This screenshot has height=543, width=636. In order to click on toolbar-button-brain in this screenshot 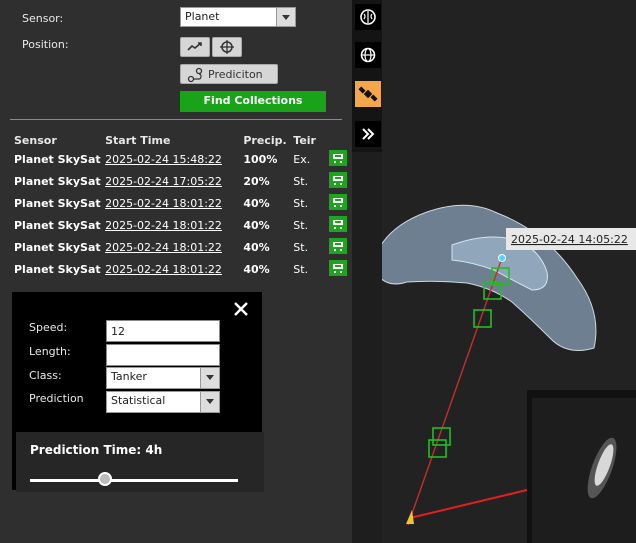, I will do `click(368, 17)`.